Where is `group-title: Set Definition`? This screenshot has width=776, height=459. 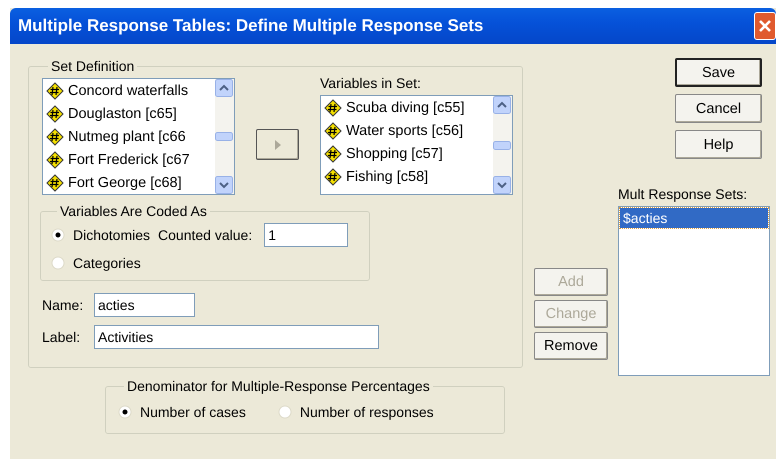
group-title: Set Definition is located at coordinates (93, 66).